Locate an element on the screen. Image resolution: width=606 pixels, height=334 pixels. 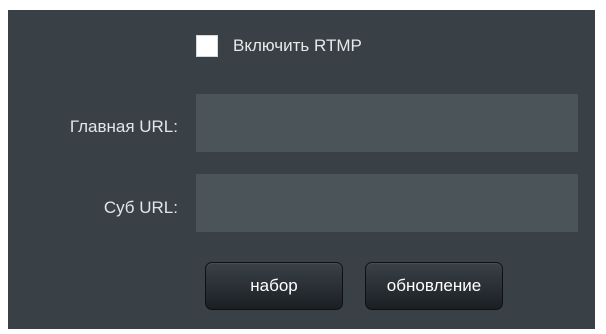
enable-rtmp-label: Включить RTMP is located at coordinates (297, 45).